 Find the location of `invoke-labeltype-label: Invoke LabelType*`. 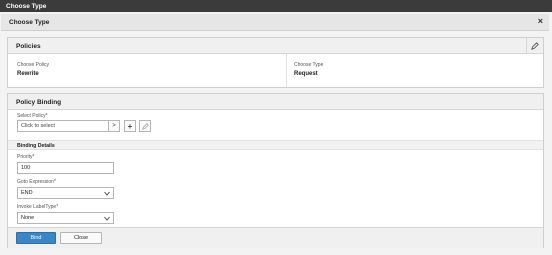

invoke-labeltype-label: Invoke LabelType* is located at coordinates (38, 207).